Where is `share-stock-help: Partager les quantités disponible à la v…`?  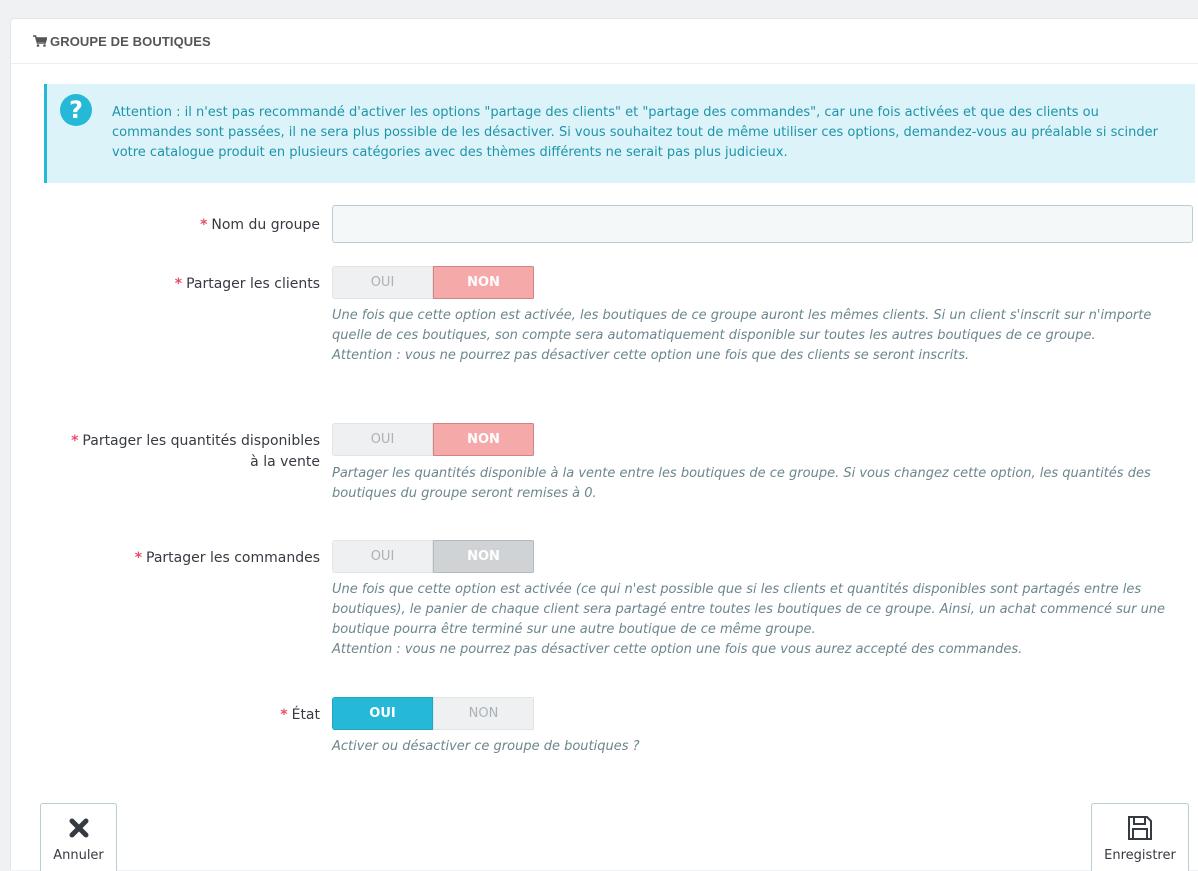 share-stock-help: Partager les quantités disponible à la v… is located at coordinates (741, 483).